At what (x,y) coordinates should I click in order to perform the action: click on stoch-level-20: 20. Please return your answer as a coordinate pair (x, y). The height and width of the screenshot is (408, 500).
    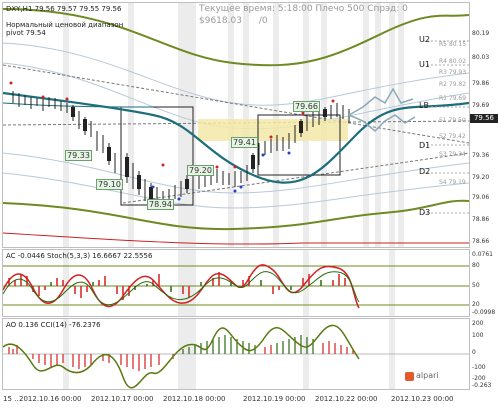
    Looking at the image, I should click on (476, 304).